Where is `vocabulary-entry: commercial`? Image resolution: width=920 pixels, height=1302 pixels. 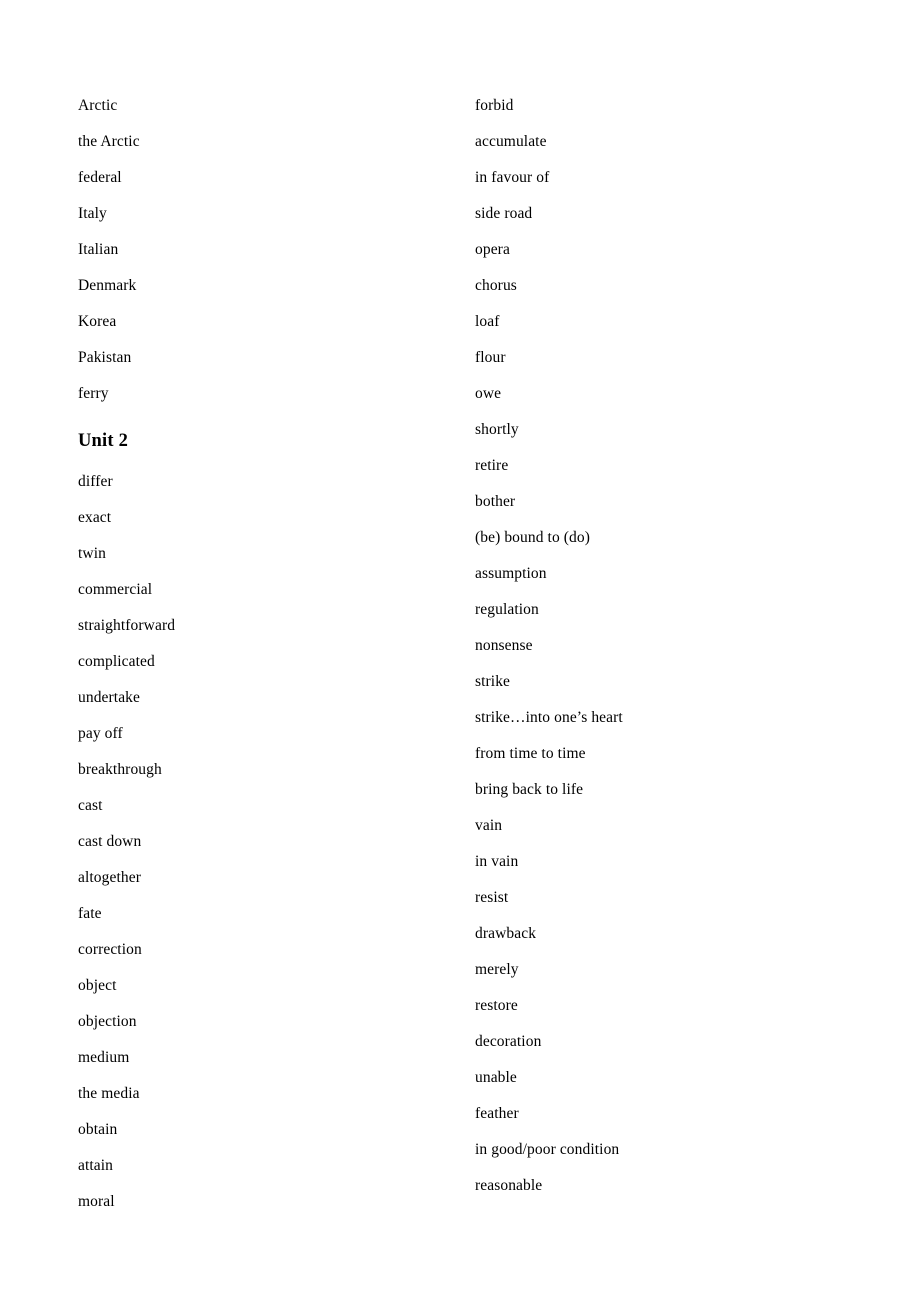
vocabulary-entry: commercial is located at coordinates (115, 589).